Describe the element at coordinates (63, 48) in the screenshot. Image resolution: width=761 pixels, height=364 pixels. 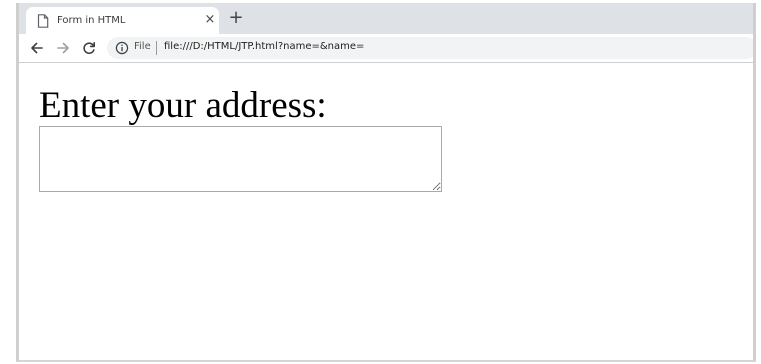
I see `forward-arrow-icon` at that location.